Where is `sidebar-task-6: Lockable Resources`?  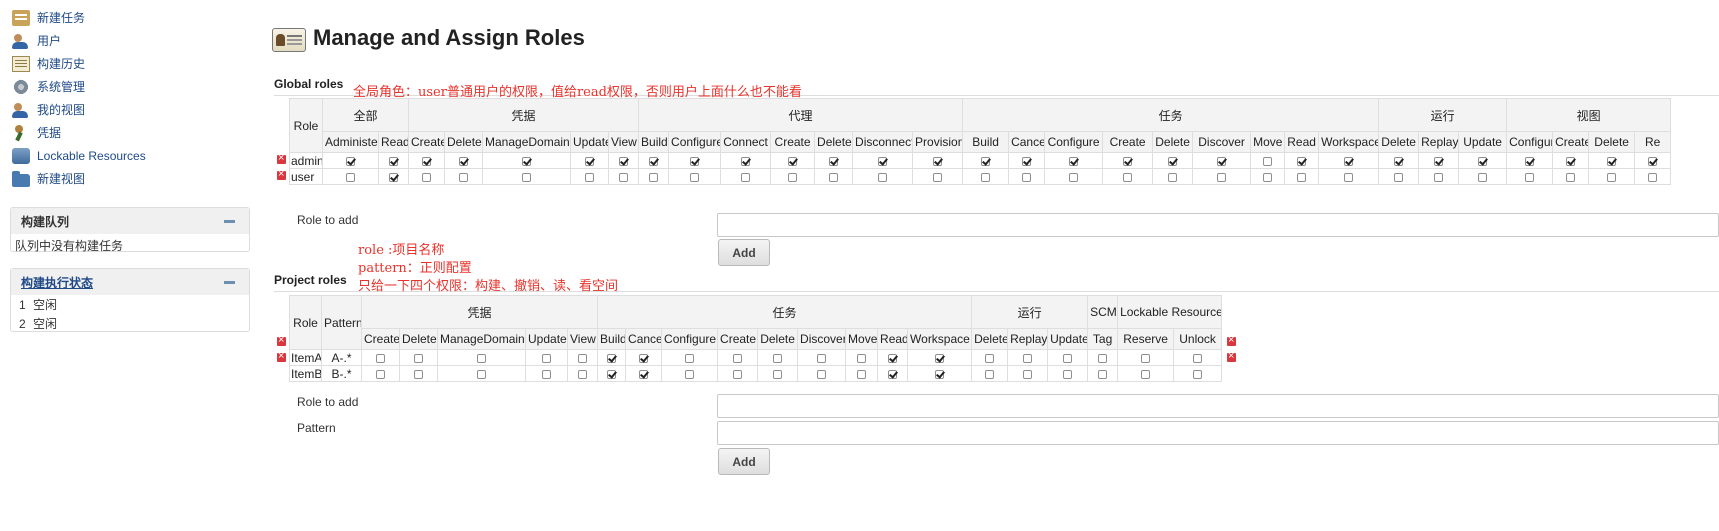 sidebar-task-6: Lockable Resources is located at coordinates (138, 155).